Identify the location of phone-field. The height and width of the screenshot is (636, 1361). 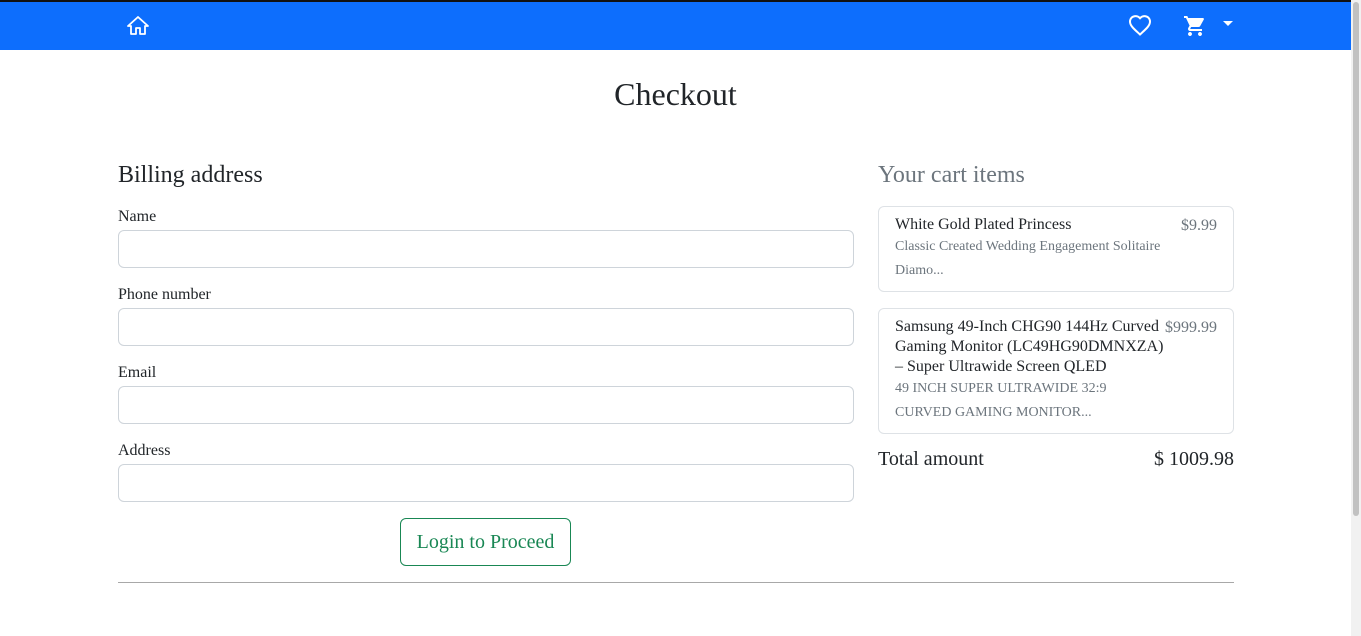
(486, 327).